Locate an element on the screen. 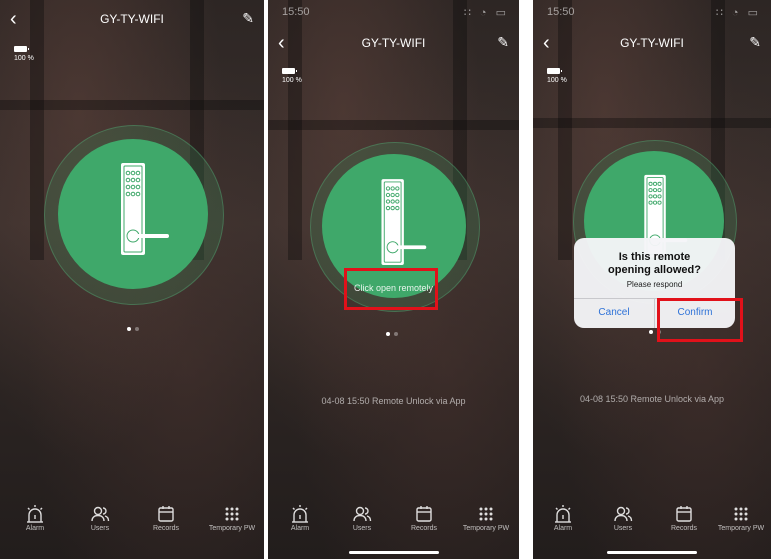 This screenshot has width=771, height=559. alert-title-line-1: Is this remote is located at coordinates (654, 257).